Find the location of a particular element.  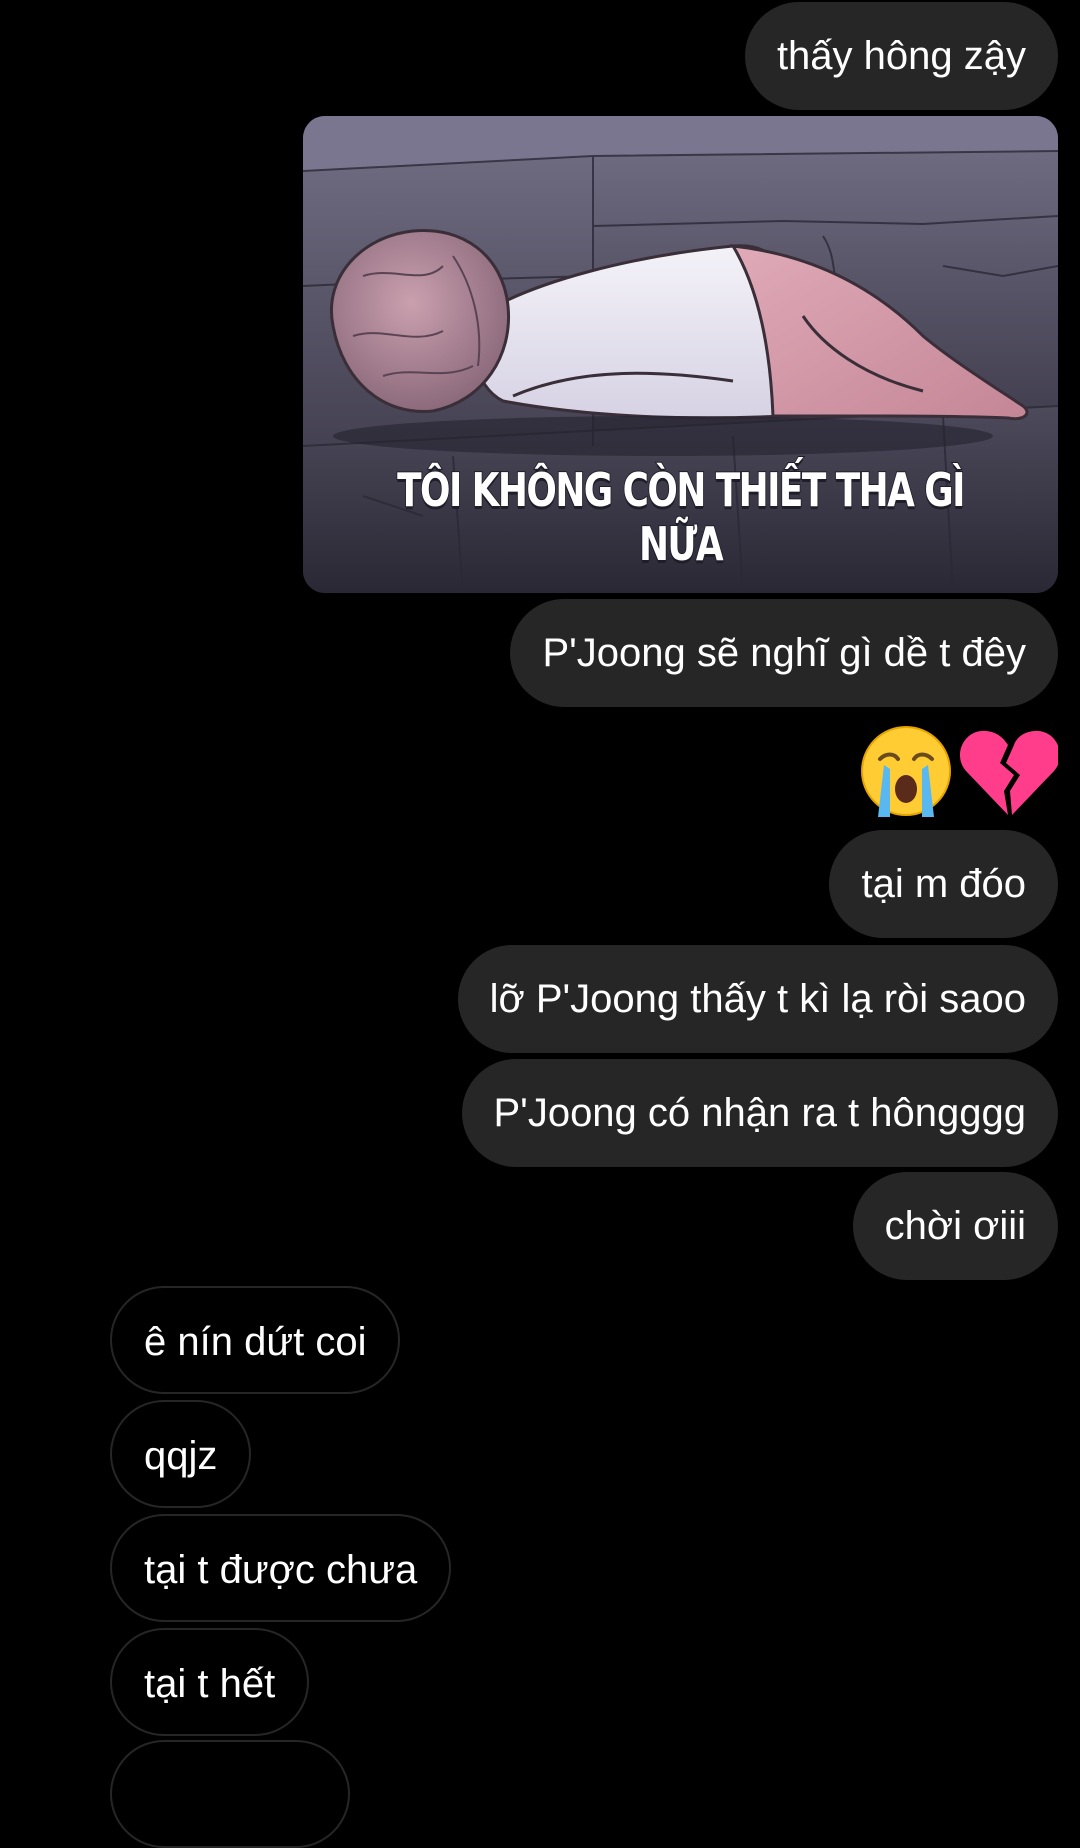

message-text: tại t hết is located at coordinates (210, 1684).